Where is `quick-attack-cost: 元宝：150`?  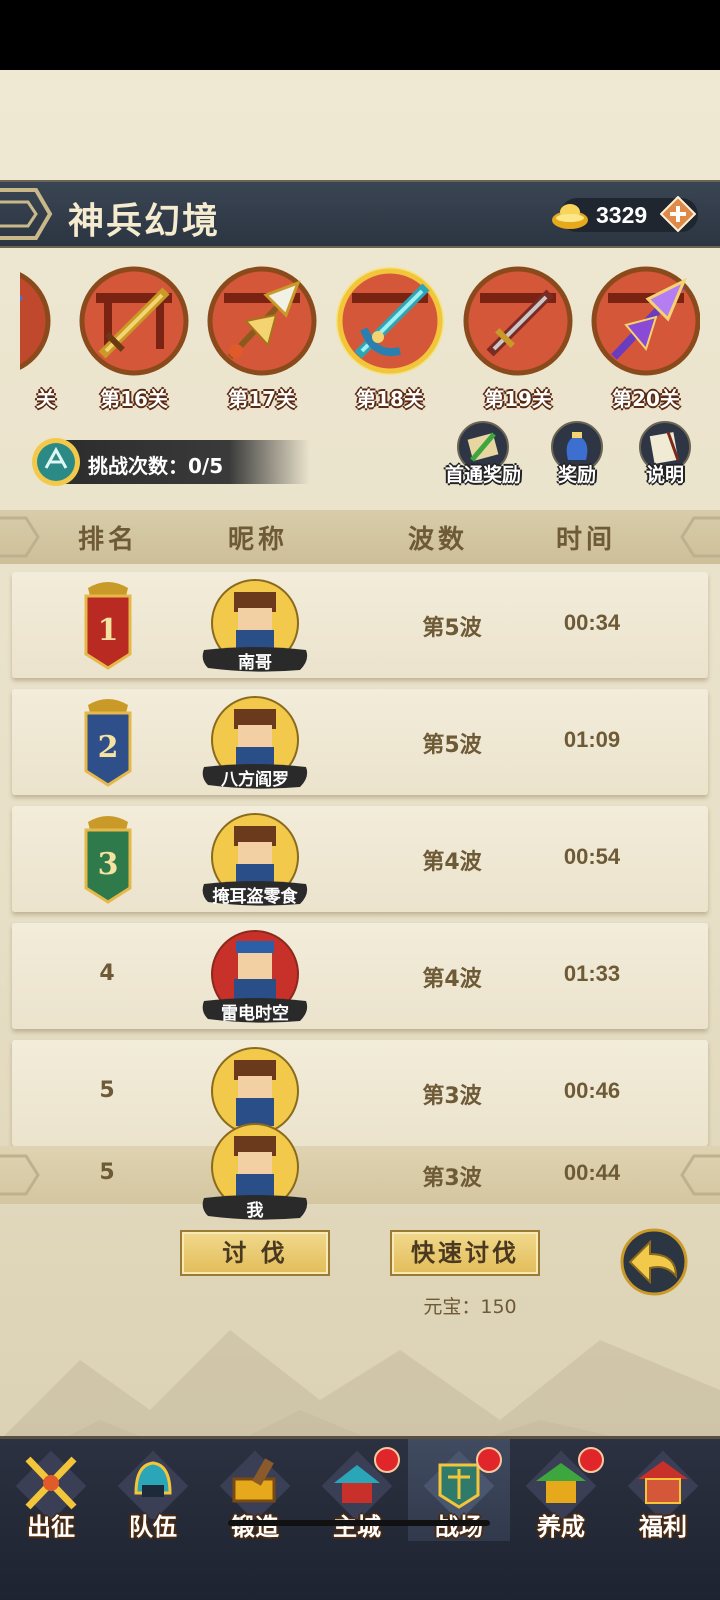
quick-attack-cost: 元宝：150 is located at coordinates (470, 1307).